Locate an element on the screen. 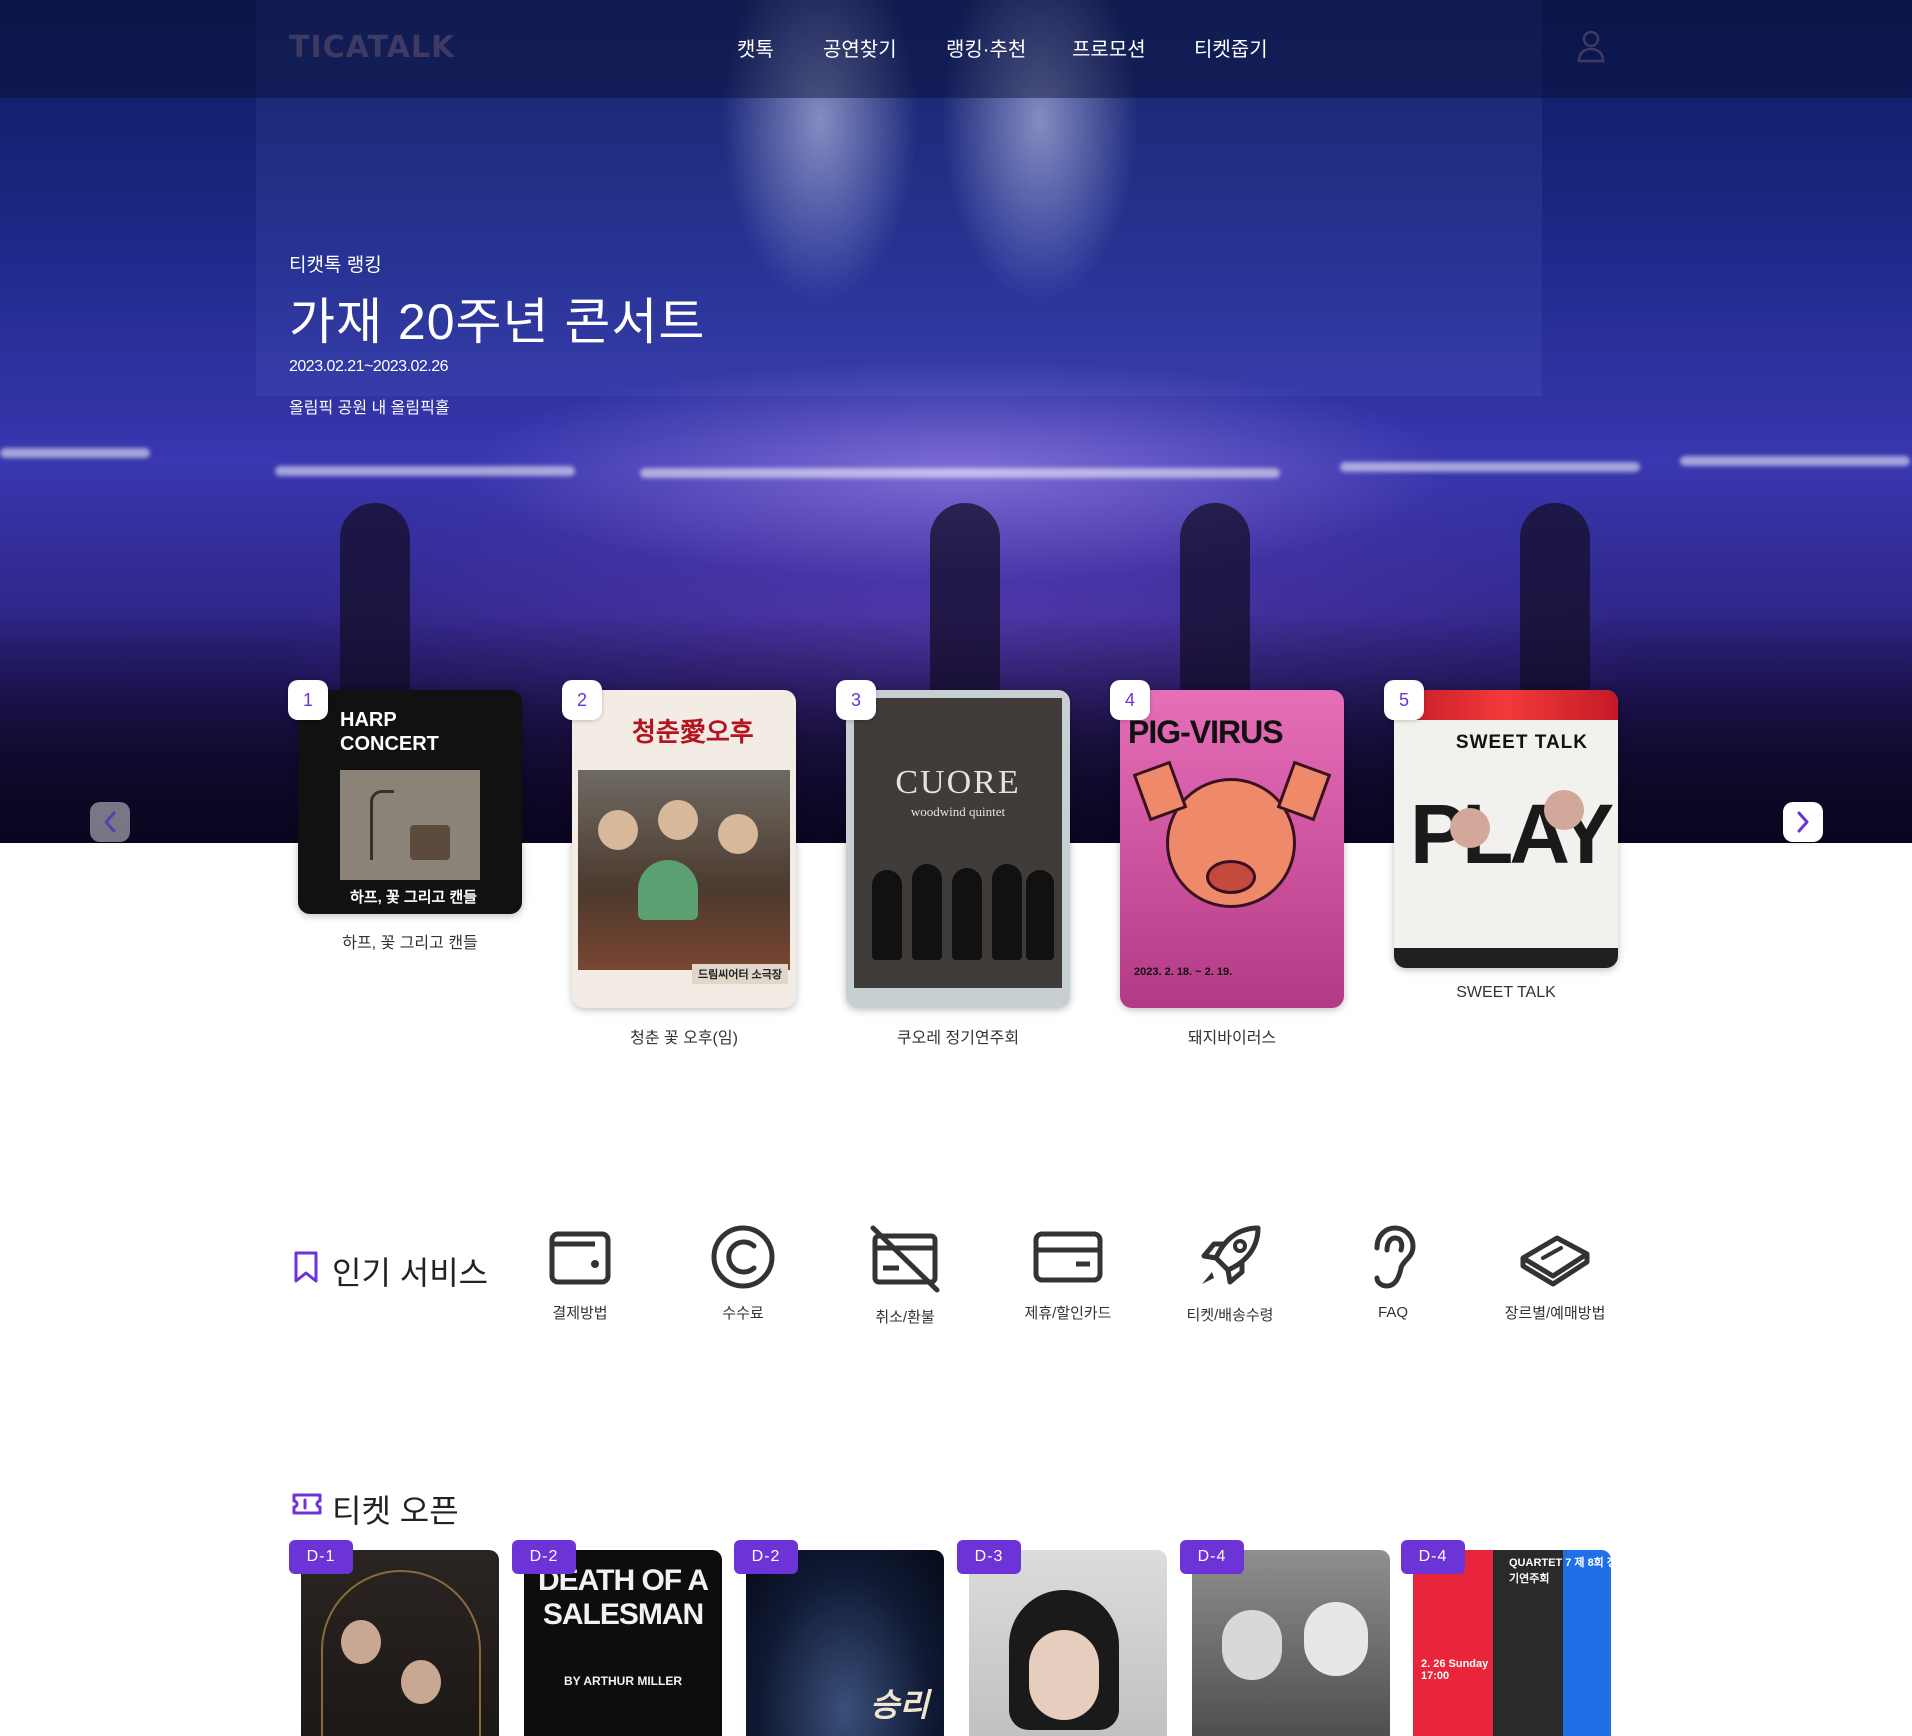  rocket-icon is located at coordinates (1231, 1255).